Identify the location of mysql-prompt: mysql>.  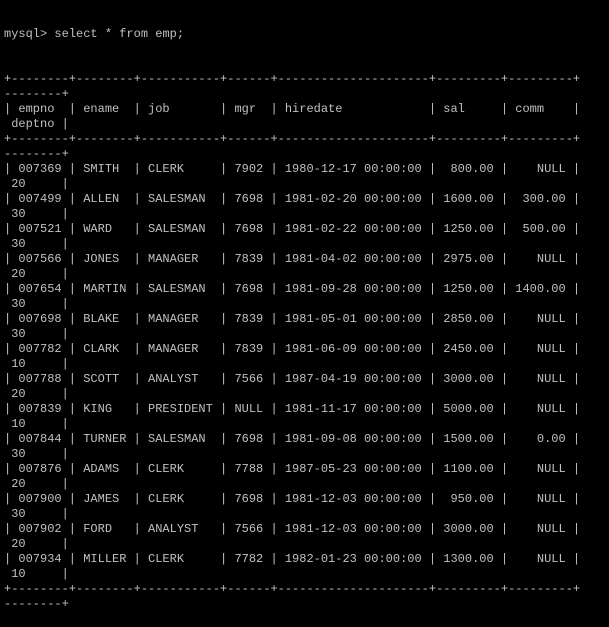
(29, 34).